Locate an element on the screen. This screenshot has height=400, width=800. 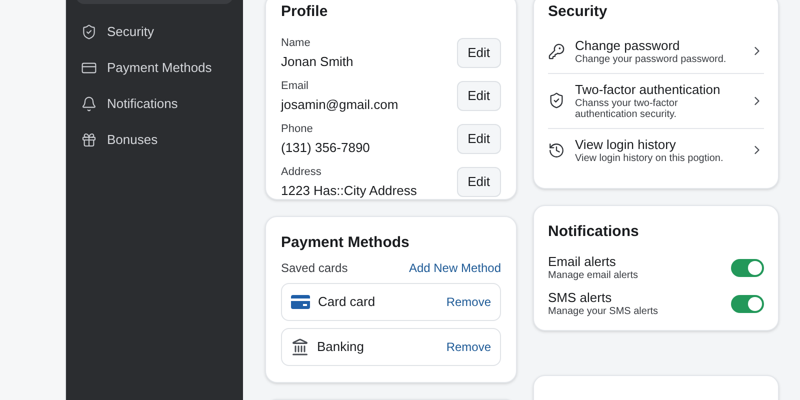
security-item: Change password Change your password password. is located at coordinates (656, 51).